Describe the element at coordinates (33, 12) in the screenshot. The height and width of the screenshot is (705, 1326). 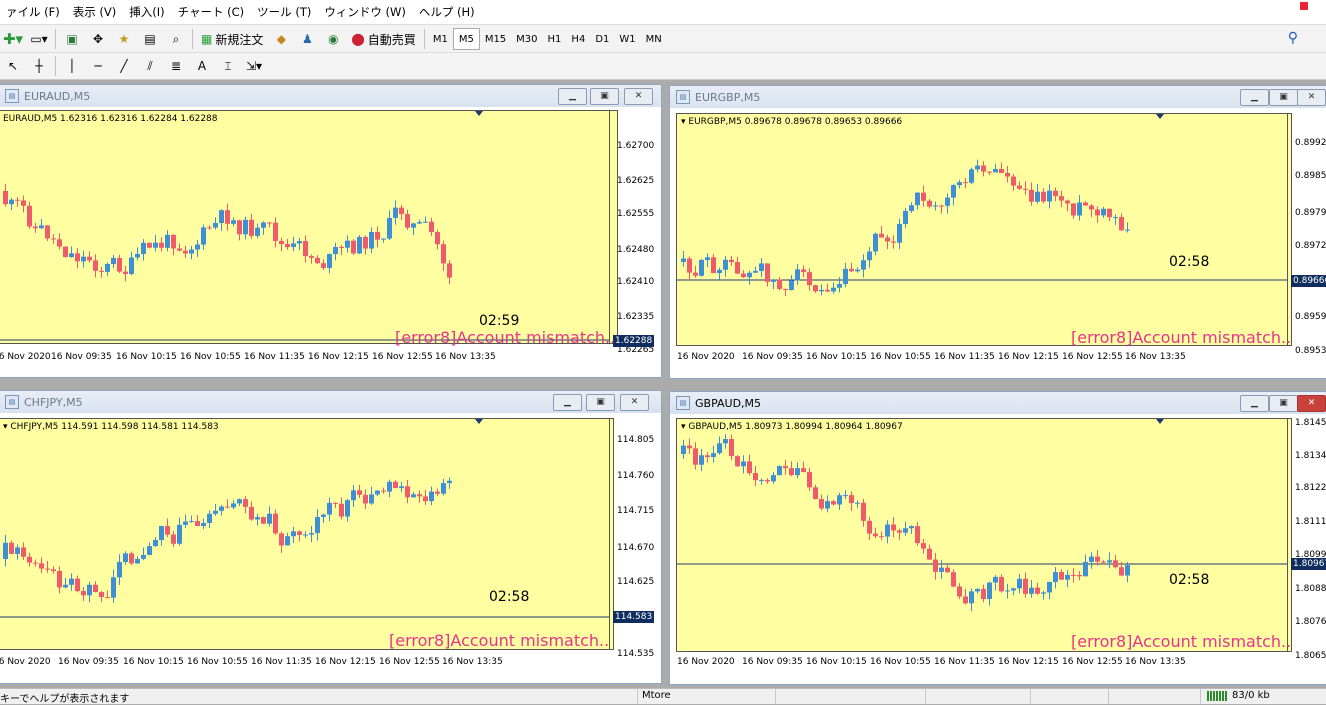
I see `menu-file: ァイル (F)` at that location.